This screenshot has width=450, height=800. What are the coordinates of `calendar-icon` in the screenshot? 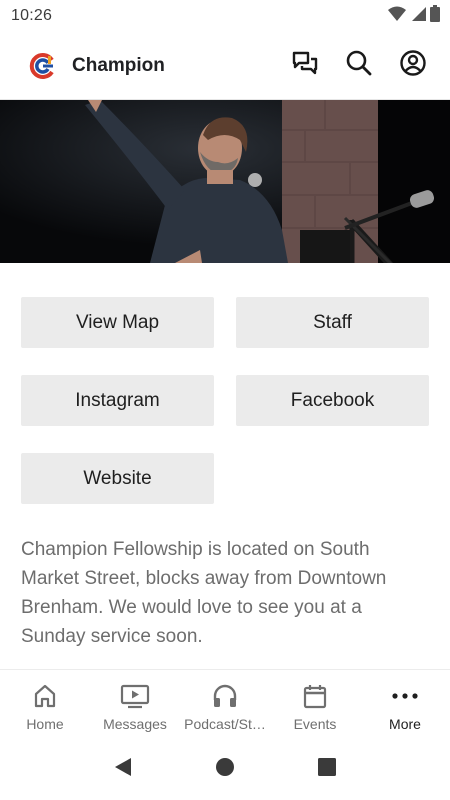 It's located at (315, 696).